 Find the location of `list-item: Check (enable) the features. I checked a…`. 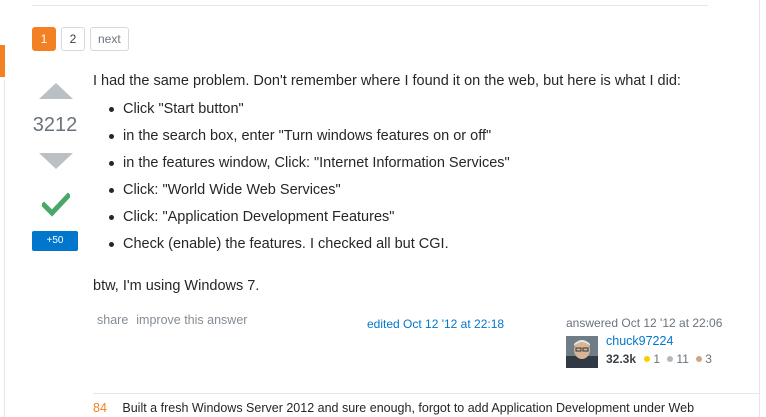

list-item: Check (enable) the features. I checked a… is located at coordinates (421, 244).